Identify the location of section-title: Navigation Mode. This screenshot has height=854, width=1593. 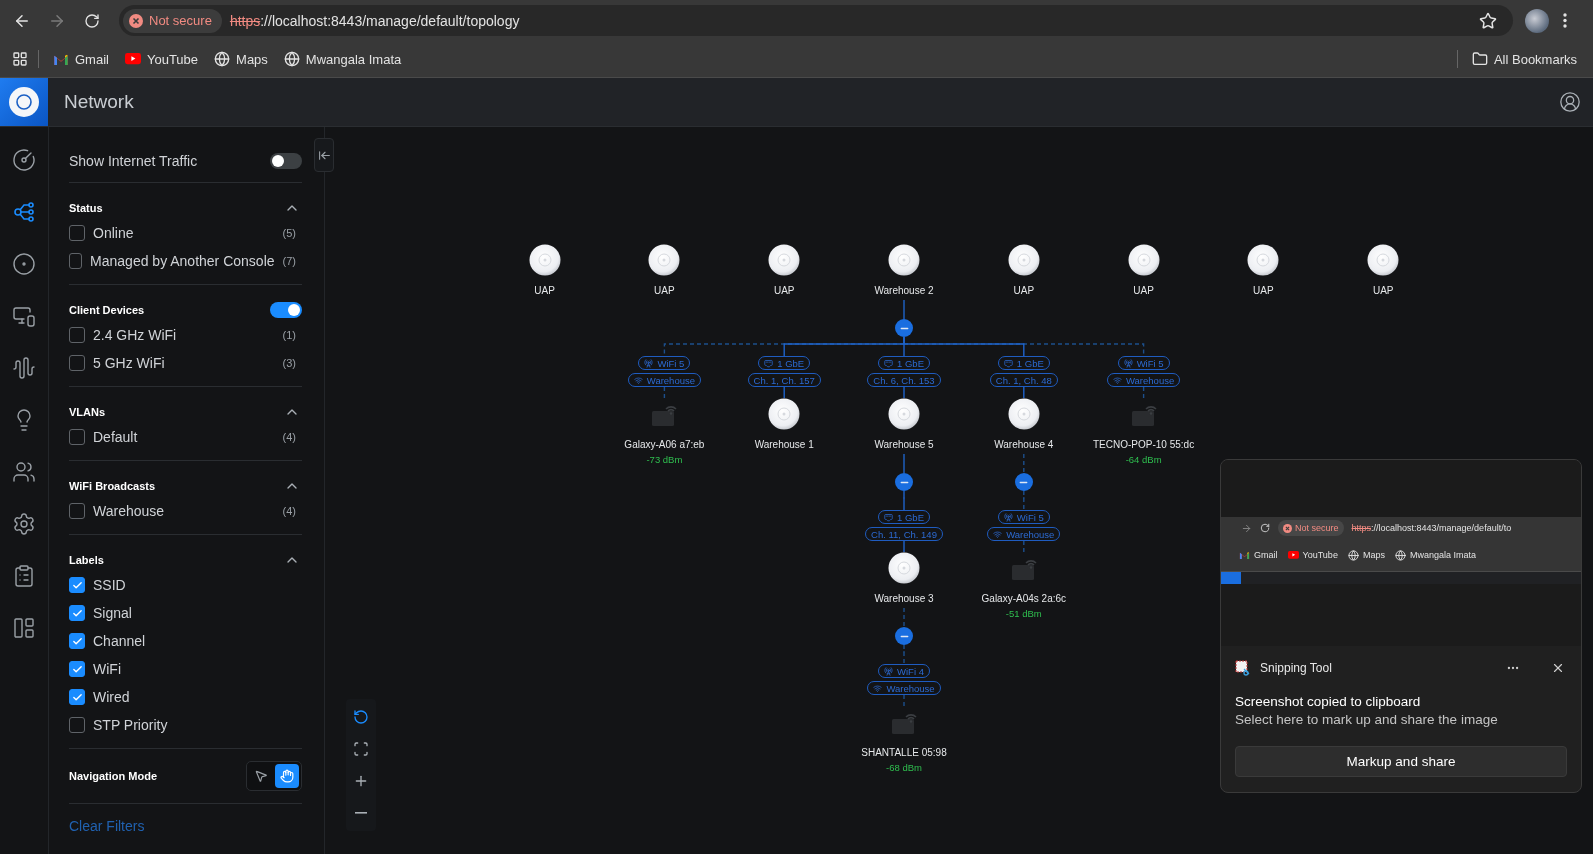
(113, 776).